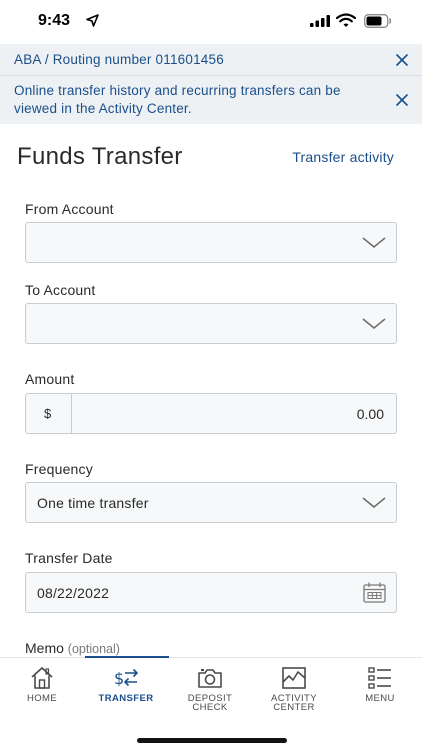 This screenshot has height=750, width=422. Describe the element at coordinates (93, 649) in the screenshot. I see `memo-optional-text: (optional)` at that location.